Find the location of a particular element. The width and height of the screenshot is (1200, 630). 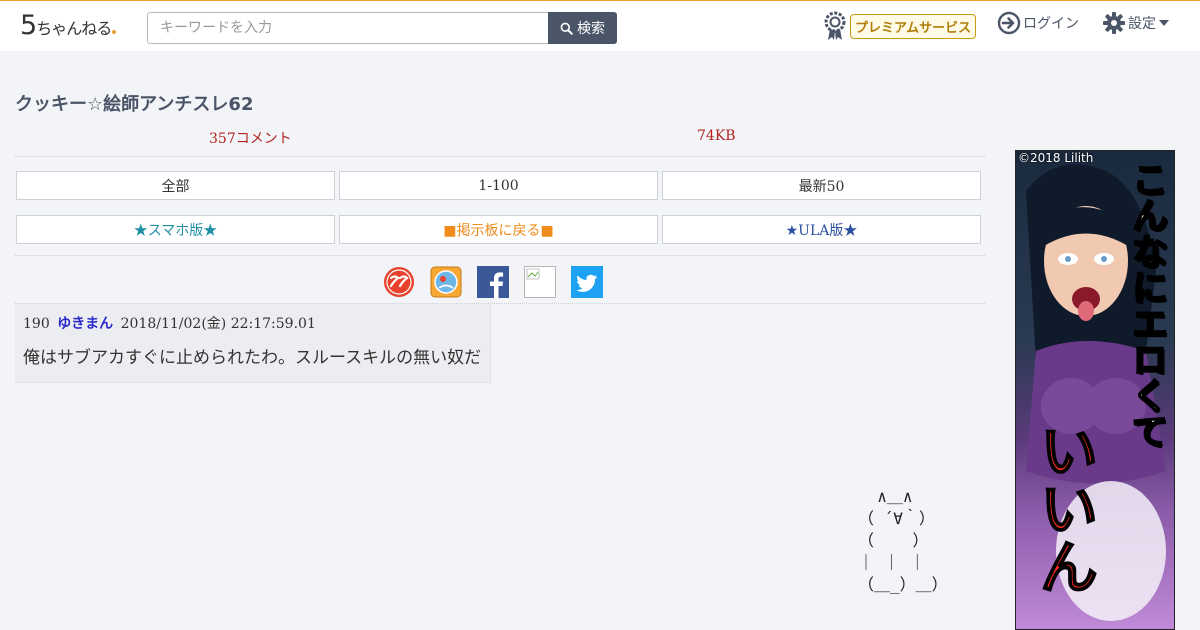

logo-digit: 5 is located at coordinates (29, 25).